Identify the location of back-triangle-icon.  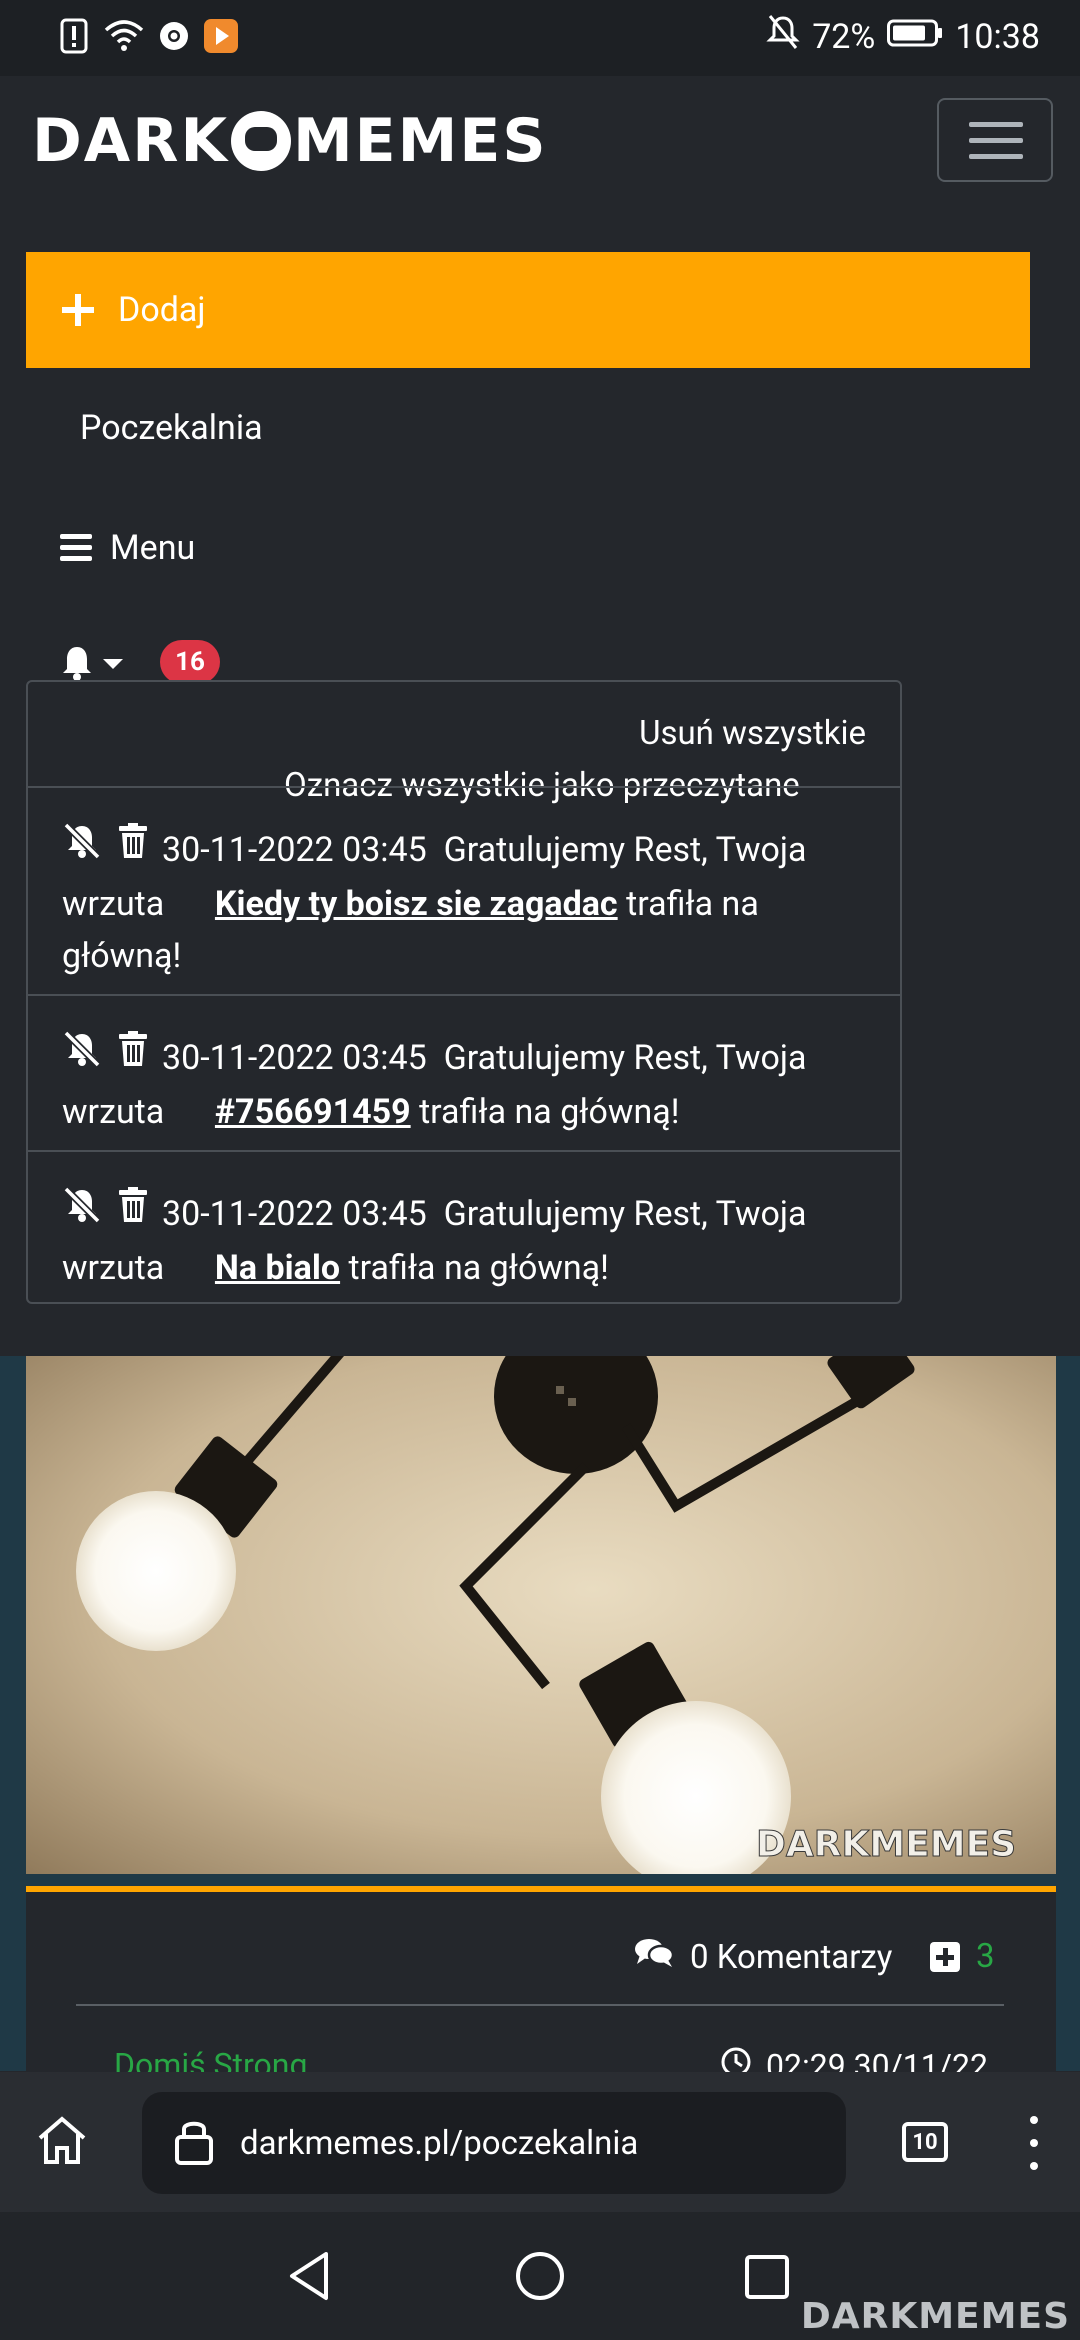
(309, 2279).